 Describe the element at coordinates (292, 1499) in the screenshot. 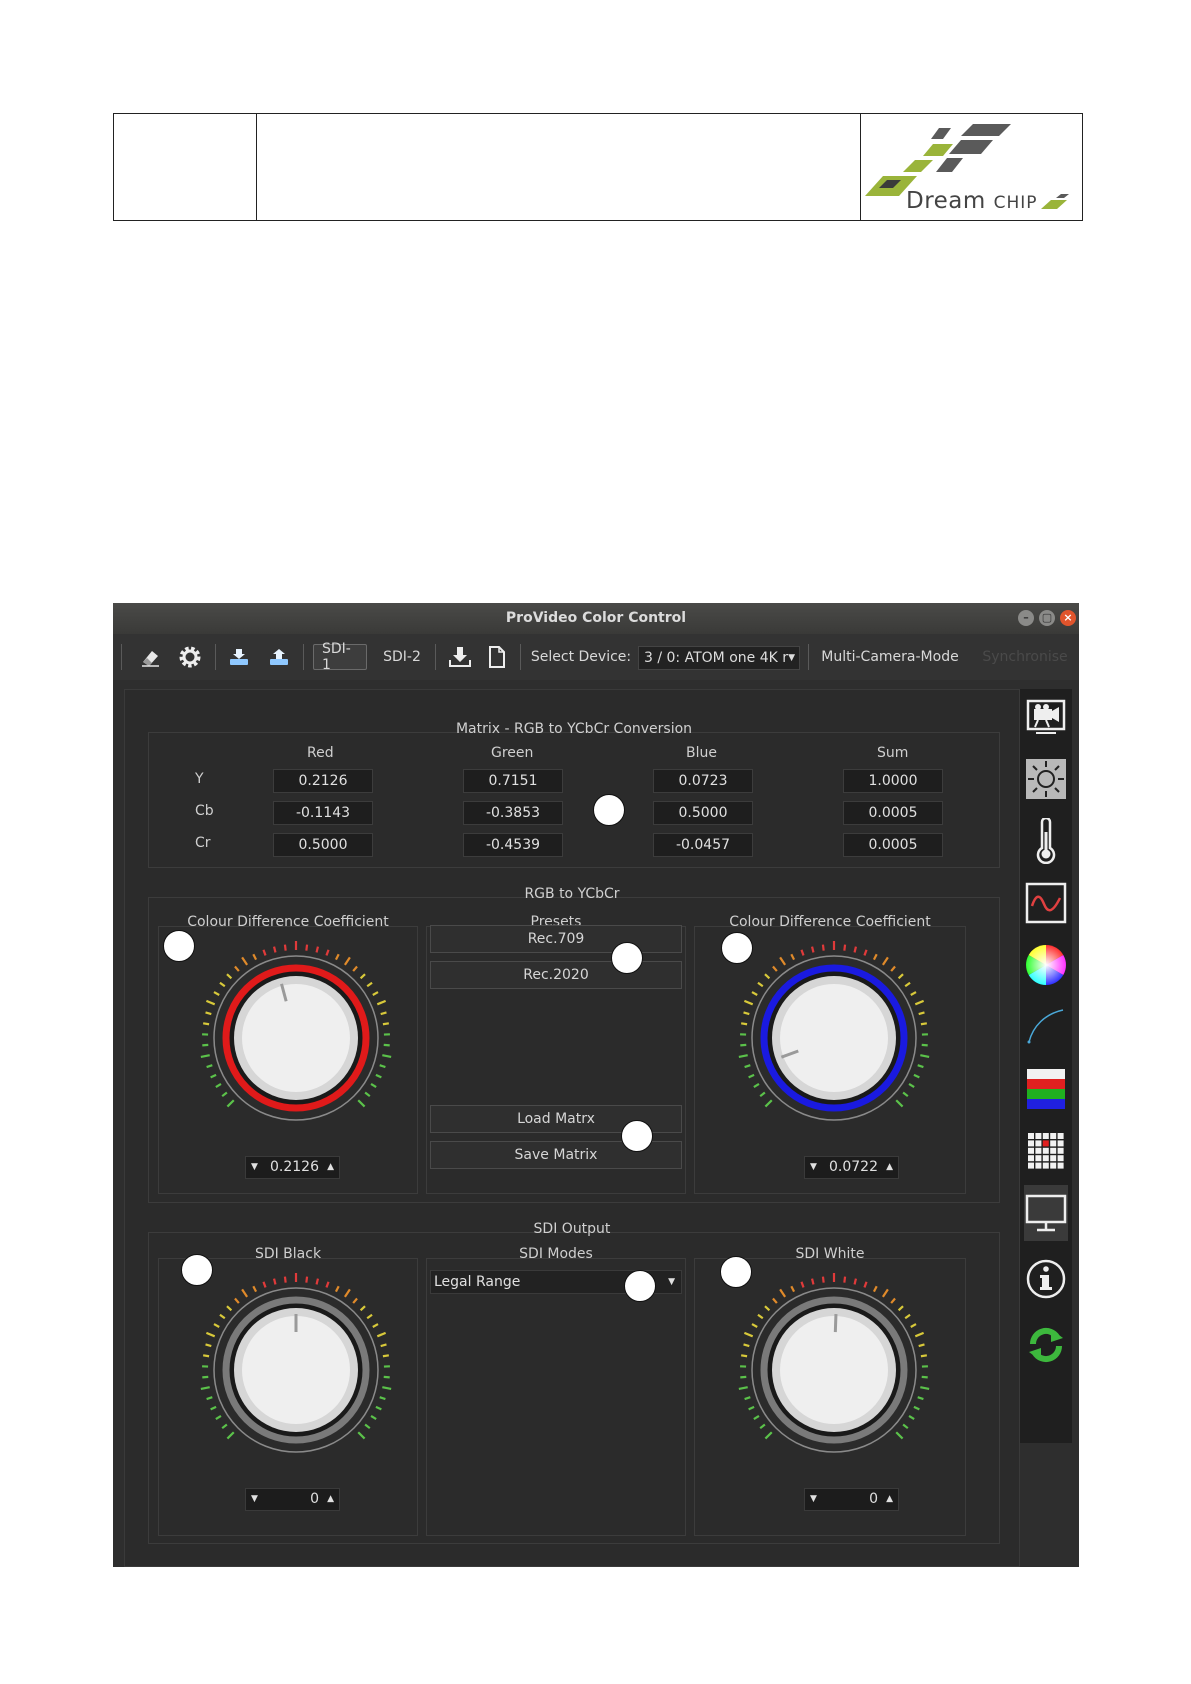

I see `sdi-black-spinbox: ▼ 0 ▲` at that location.